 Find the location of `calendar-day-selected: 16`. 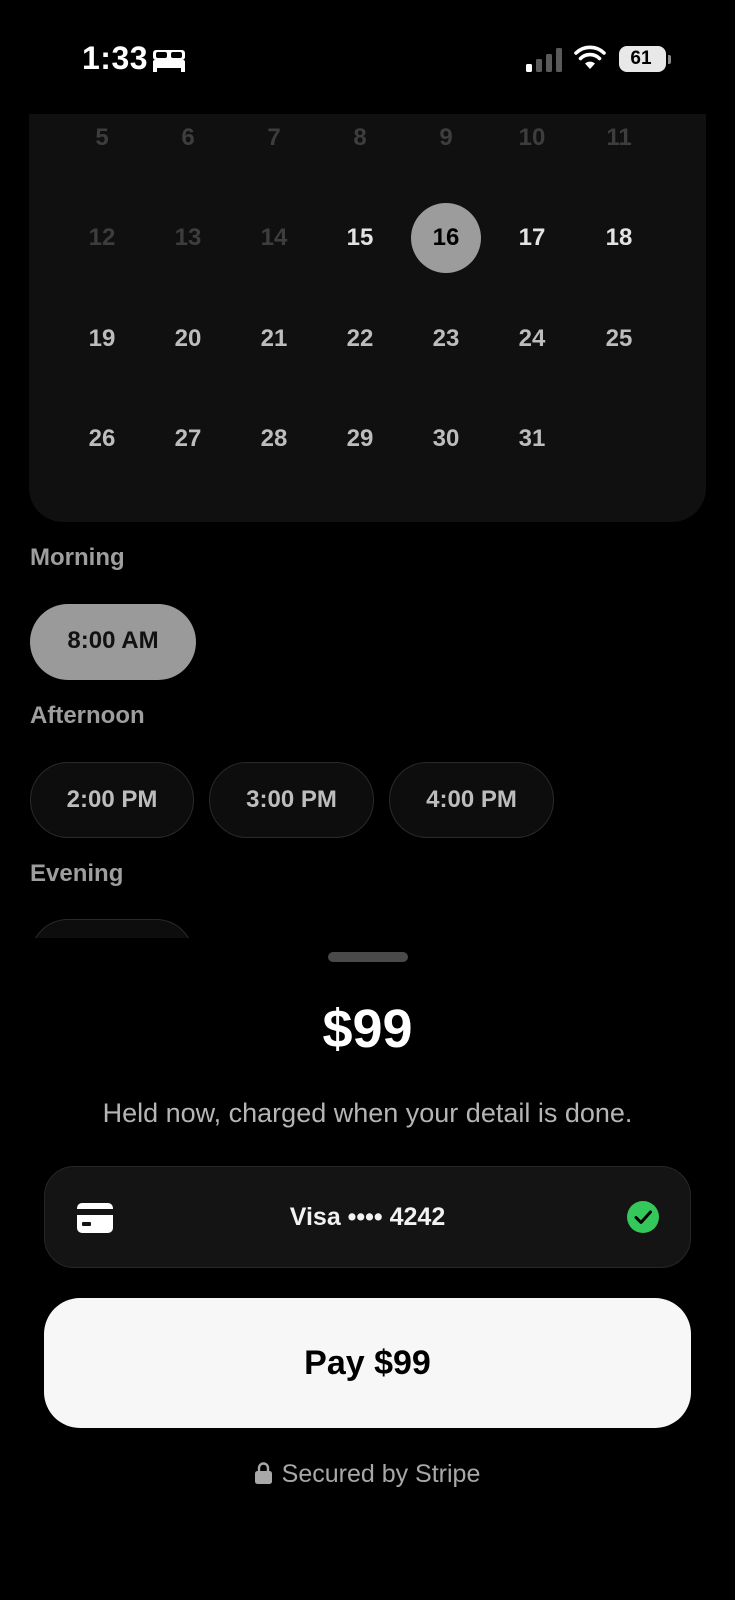

calendar-day-selected: 16 is located at coordinates (446, 238).